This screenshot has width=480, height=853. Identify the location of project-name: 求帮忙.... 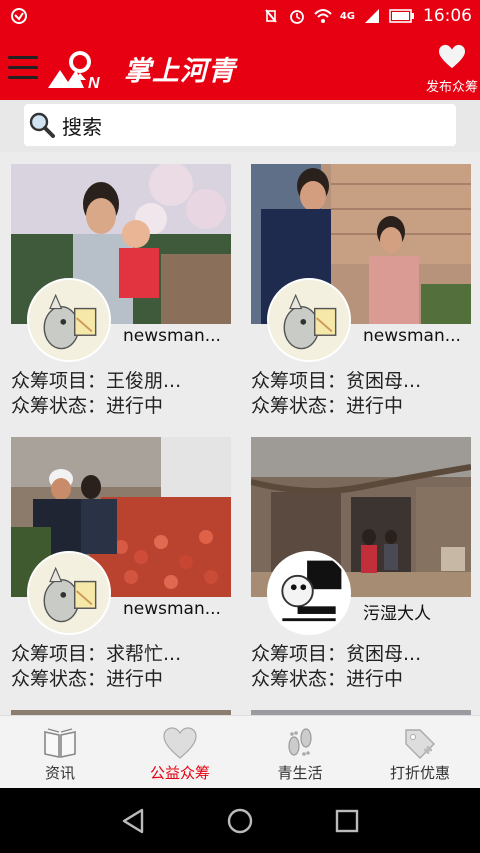
(144, 654).